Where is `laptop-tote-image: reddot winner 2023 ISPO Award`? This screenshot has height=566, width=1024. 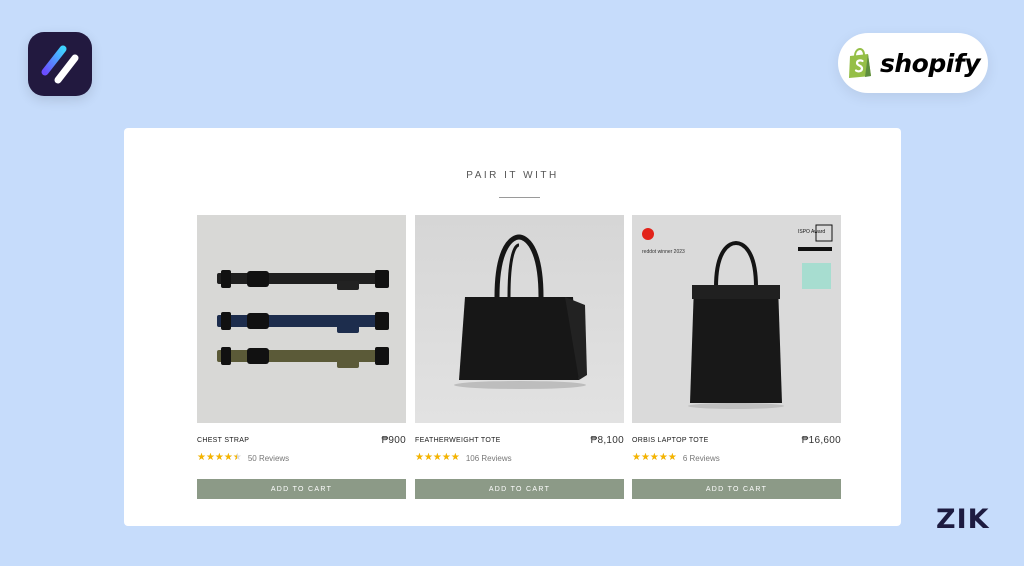 laptop-tote-image: reddot winner 2023 ISPO Award is located at coordinates (736, 319).